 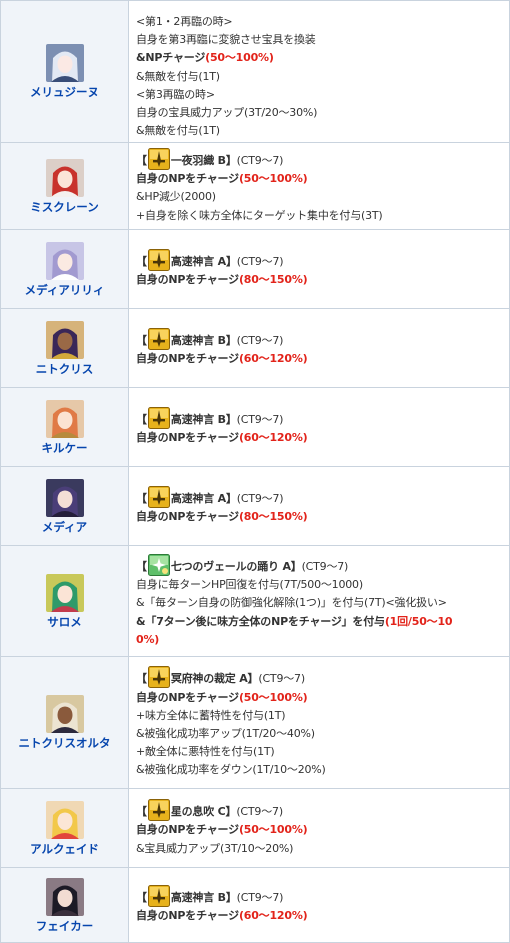 What do you see at coordinates (322, 603) in the screenshot?
I see `skill-line: &「毎ターン自身の防御強化解除(1つ)」を付与(7T)<強化扱い>` at bounding box center [322, 603].